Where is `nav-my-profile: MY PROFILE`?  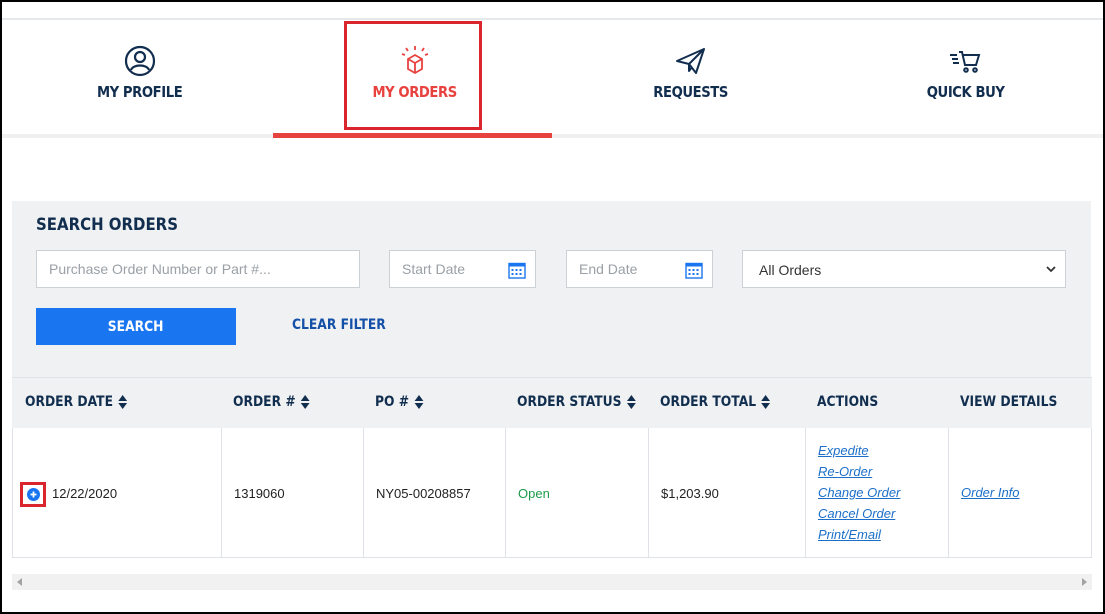
nav-my-profile: MY PROFILE is located at coordinates (139, 78).